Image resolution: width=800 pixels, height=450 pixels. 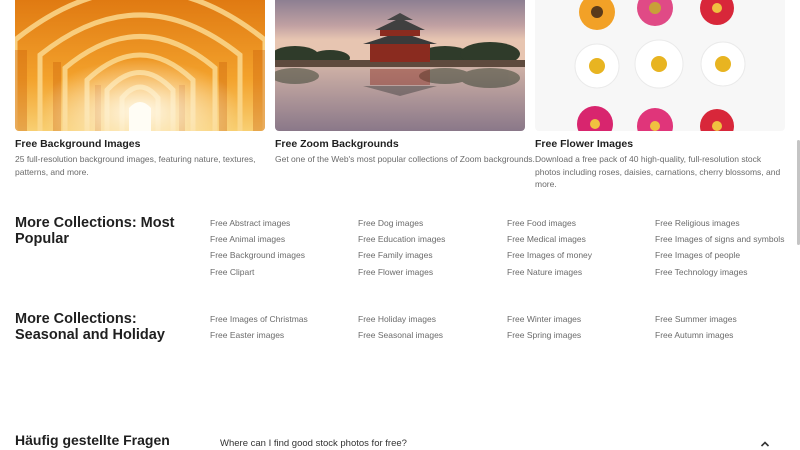 I want to click on forbidden-city-photo, so click(x=400, y=65).